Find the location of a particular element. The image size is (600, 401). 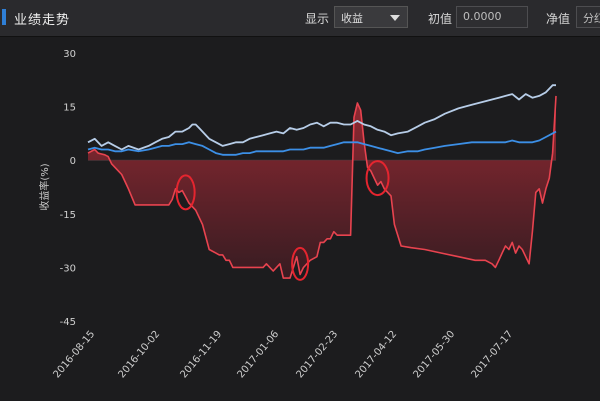

x-tick-label: 2017-07-17 is located at coordinates (493, 355).